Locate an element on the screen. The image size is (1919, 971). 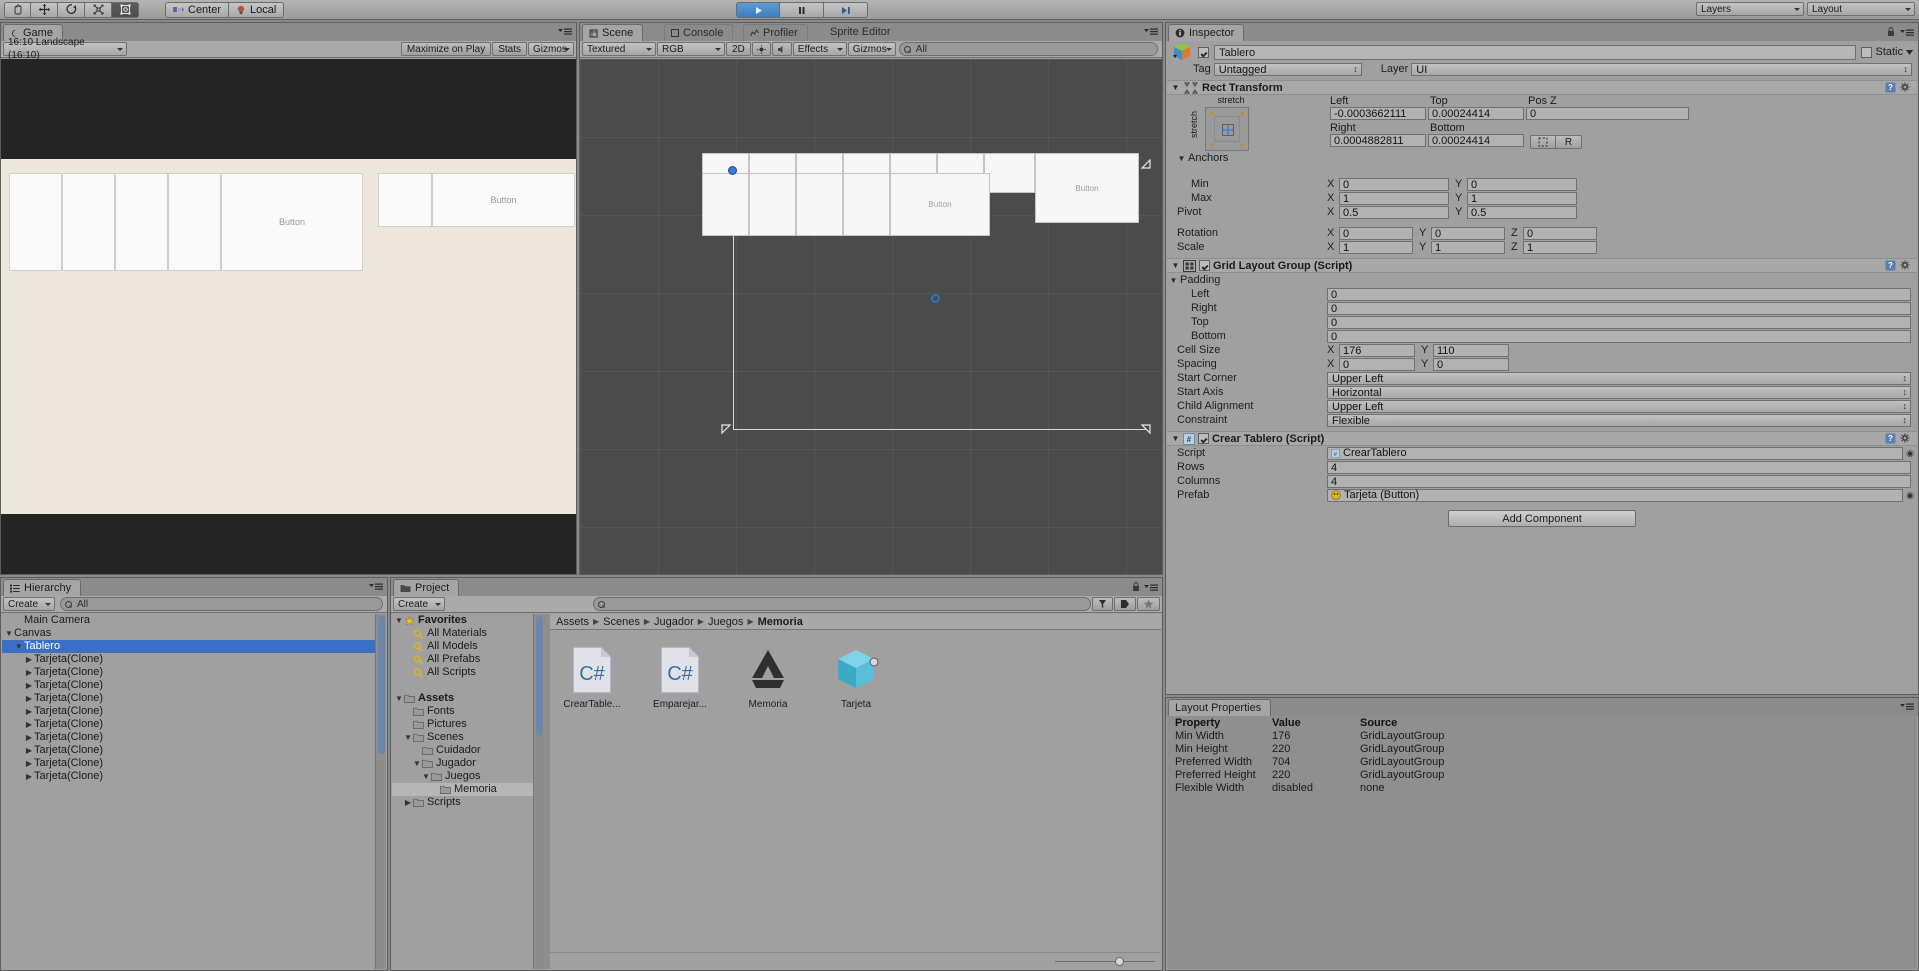
start-axis-dropdown: Horizontal is located at coordinates (1619, 392).